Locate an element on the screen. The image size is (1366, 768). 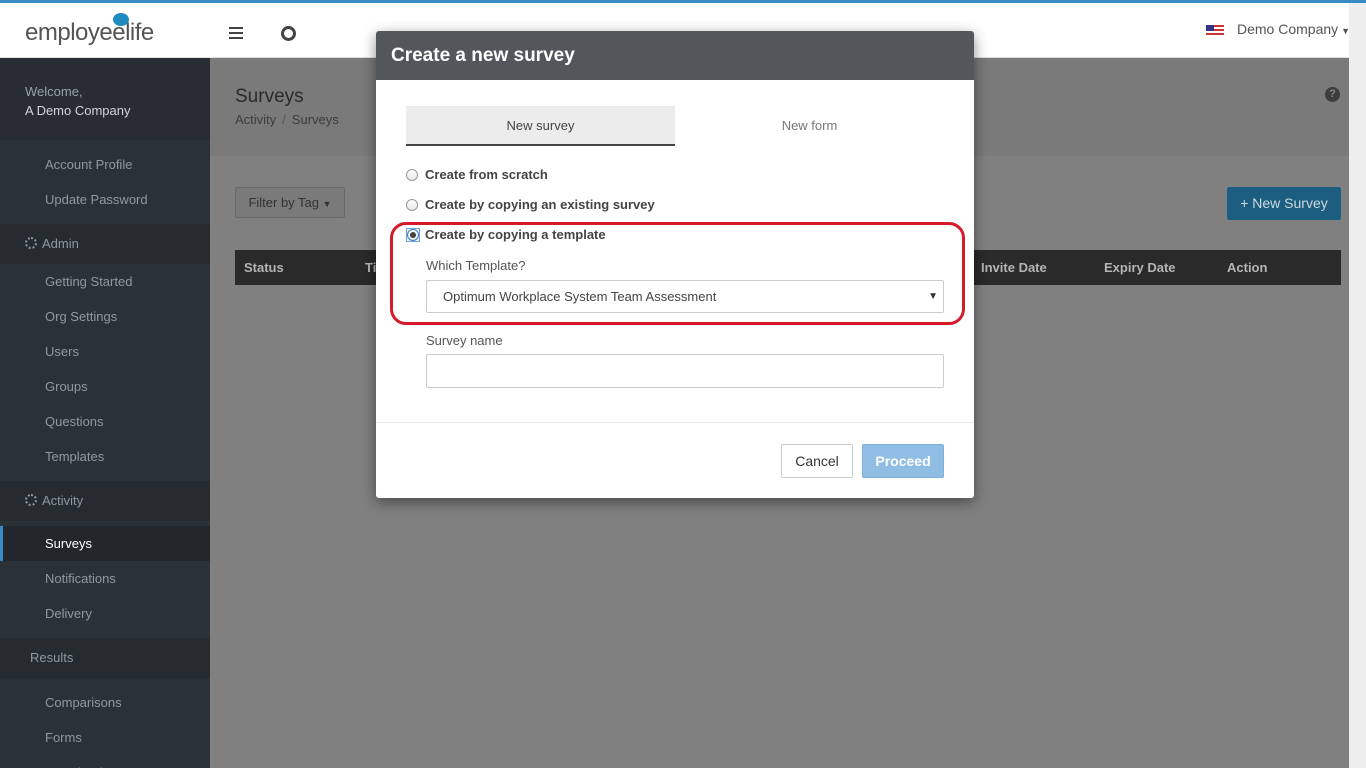
sidebar-item-downloads: Downloads is located at coordinates (105, 761).